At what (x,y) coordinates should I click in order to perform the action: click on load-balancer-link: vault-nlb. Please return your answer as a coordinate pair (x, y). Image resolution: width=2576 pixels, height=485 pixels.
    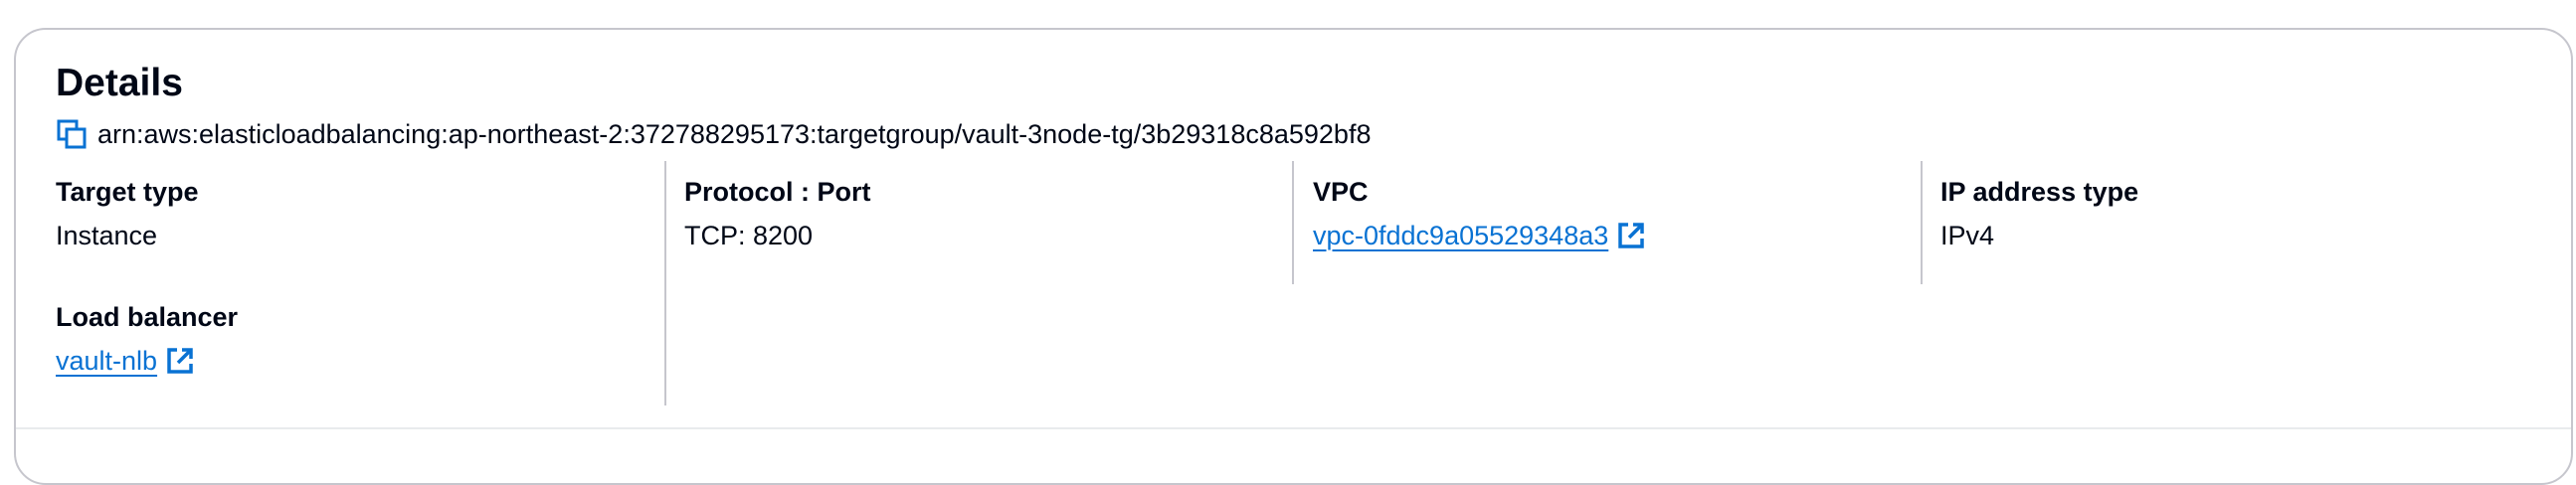
    Looking at the image, I should click on (125, 361).